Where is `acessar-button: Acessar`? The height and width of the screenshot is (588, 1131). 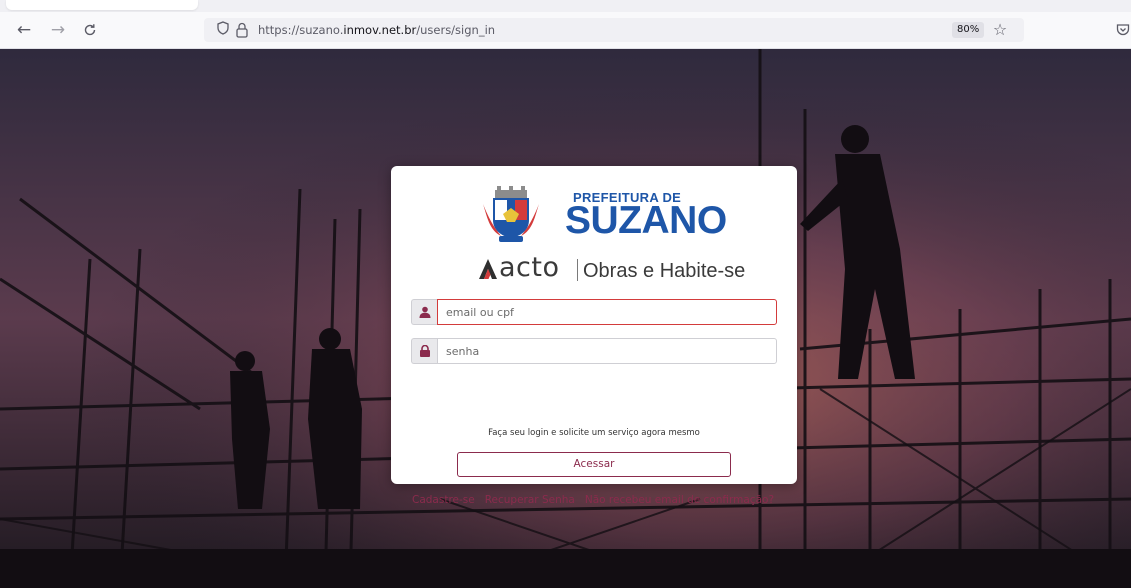
acessar-button: Acessar is located at coordinates (594, 464).